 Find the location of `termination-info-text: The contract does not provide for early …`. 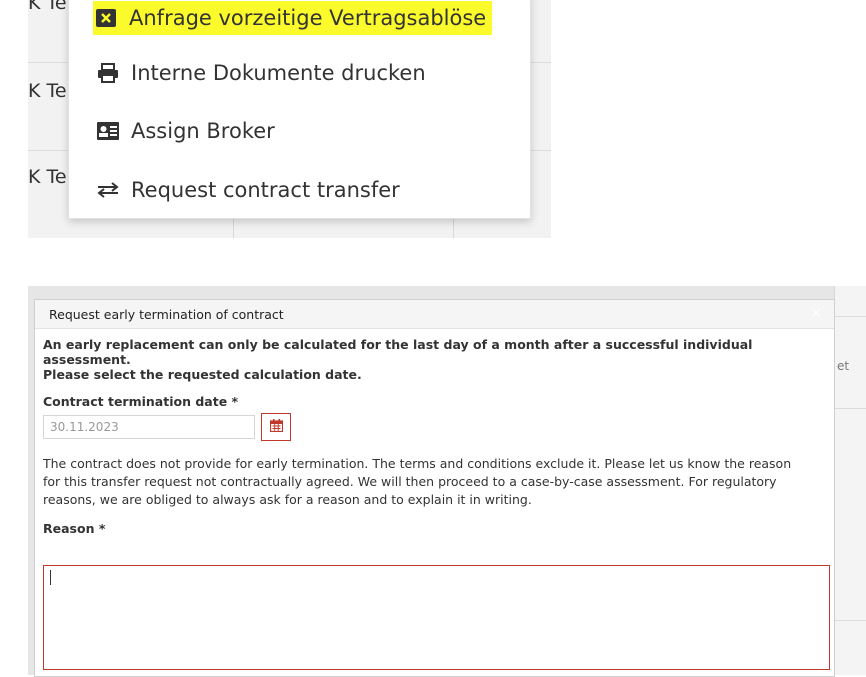

termination-info-text: The contract does not provide for early … is located at coordinates (434, 482).